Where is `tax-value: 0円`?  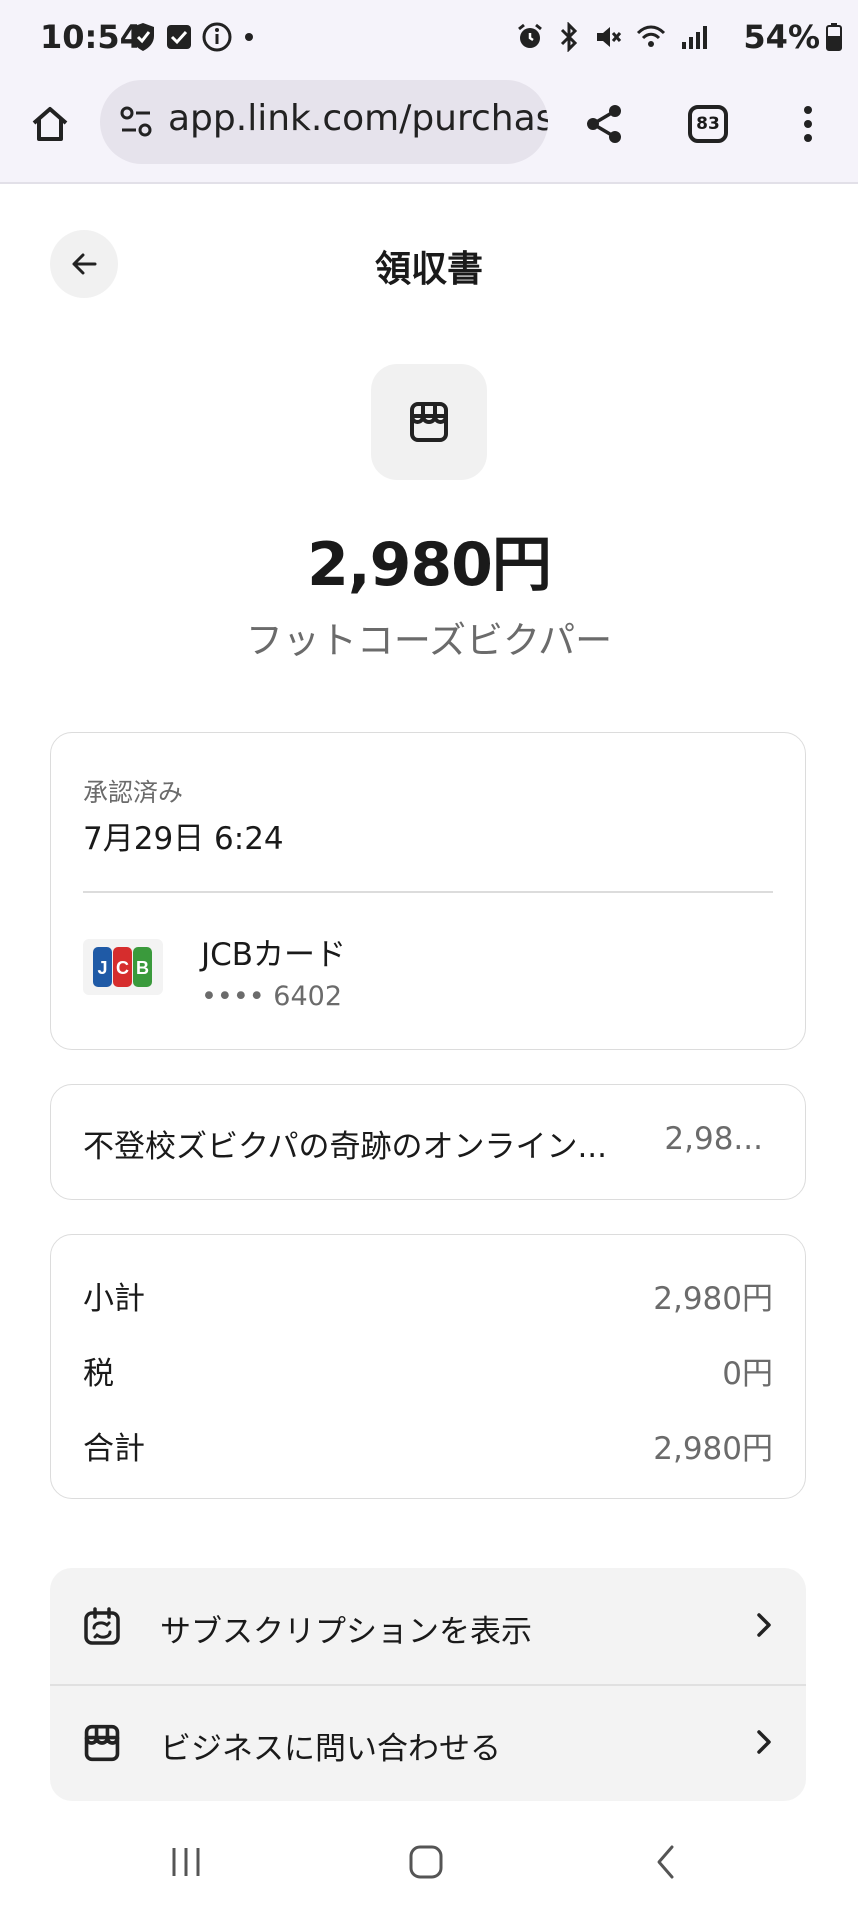 tax-value: 0円 is located at coordinates (747, 1374).